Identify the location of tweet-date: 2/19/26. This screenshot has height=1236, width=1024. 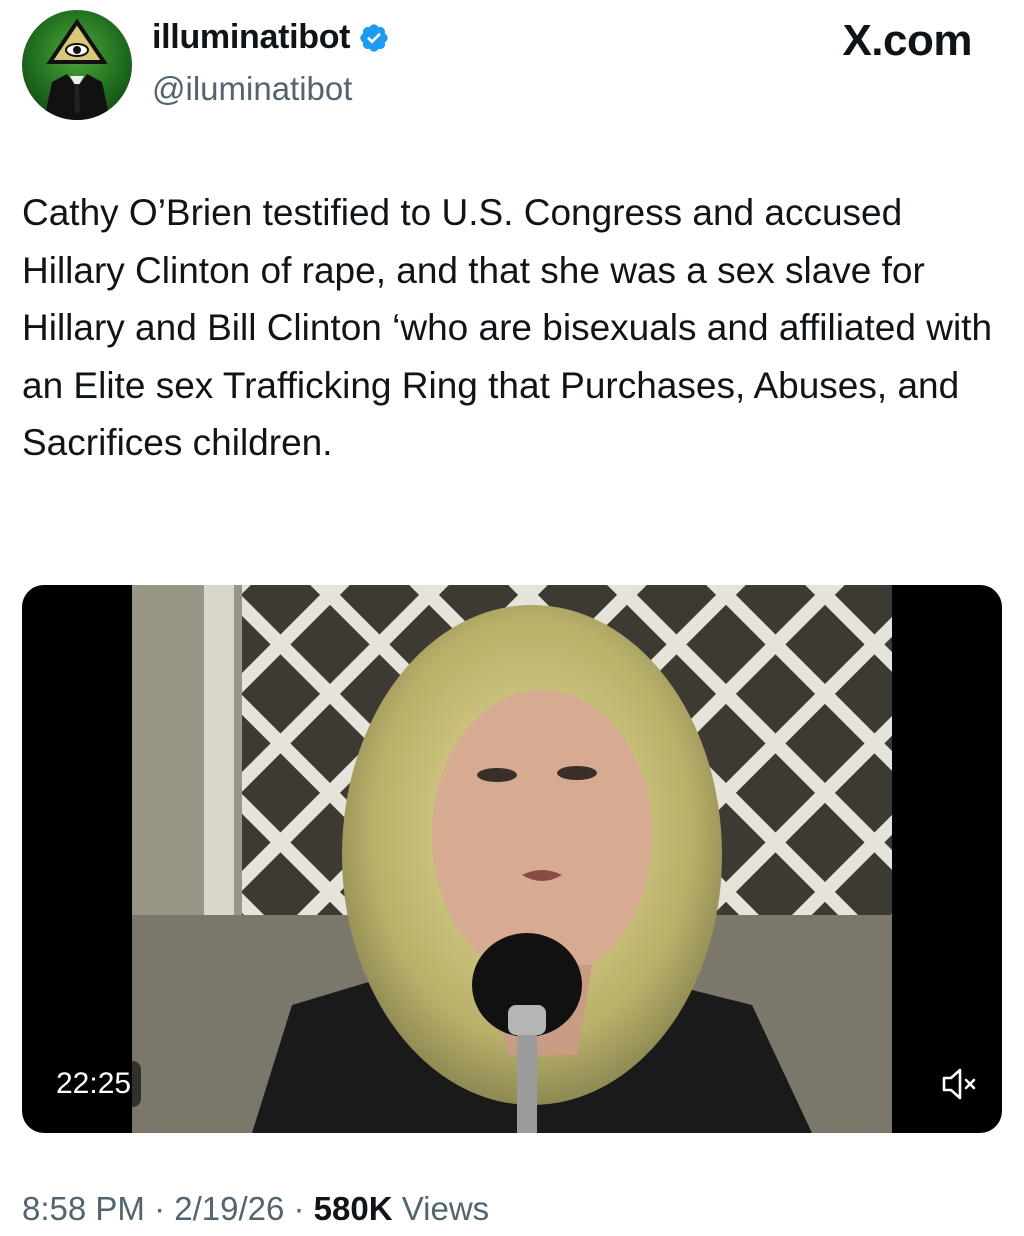
(229, 1208).